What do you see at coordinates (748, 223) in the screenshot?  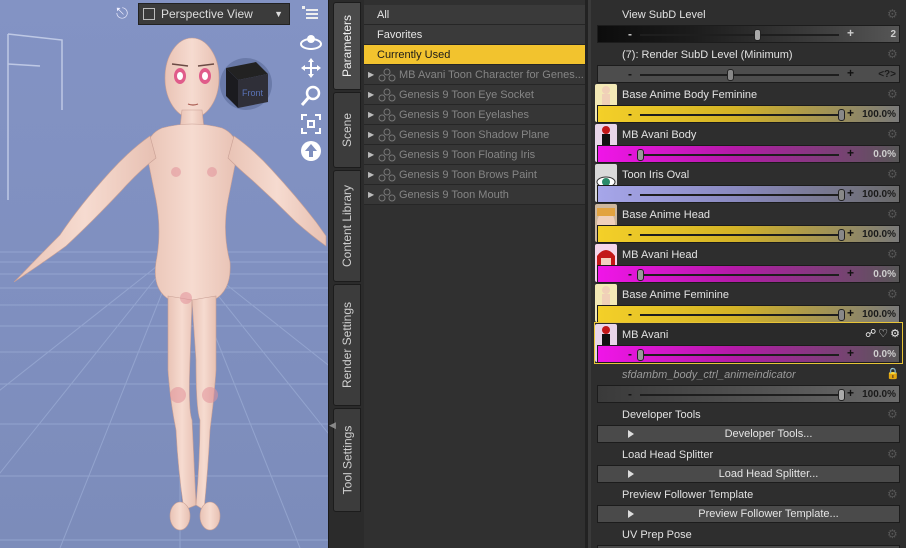 I see `param-base-anime-head: Base Anime Head ⚙ - +100.0%` at bounding box center [748, 223].